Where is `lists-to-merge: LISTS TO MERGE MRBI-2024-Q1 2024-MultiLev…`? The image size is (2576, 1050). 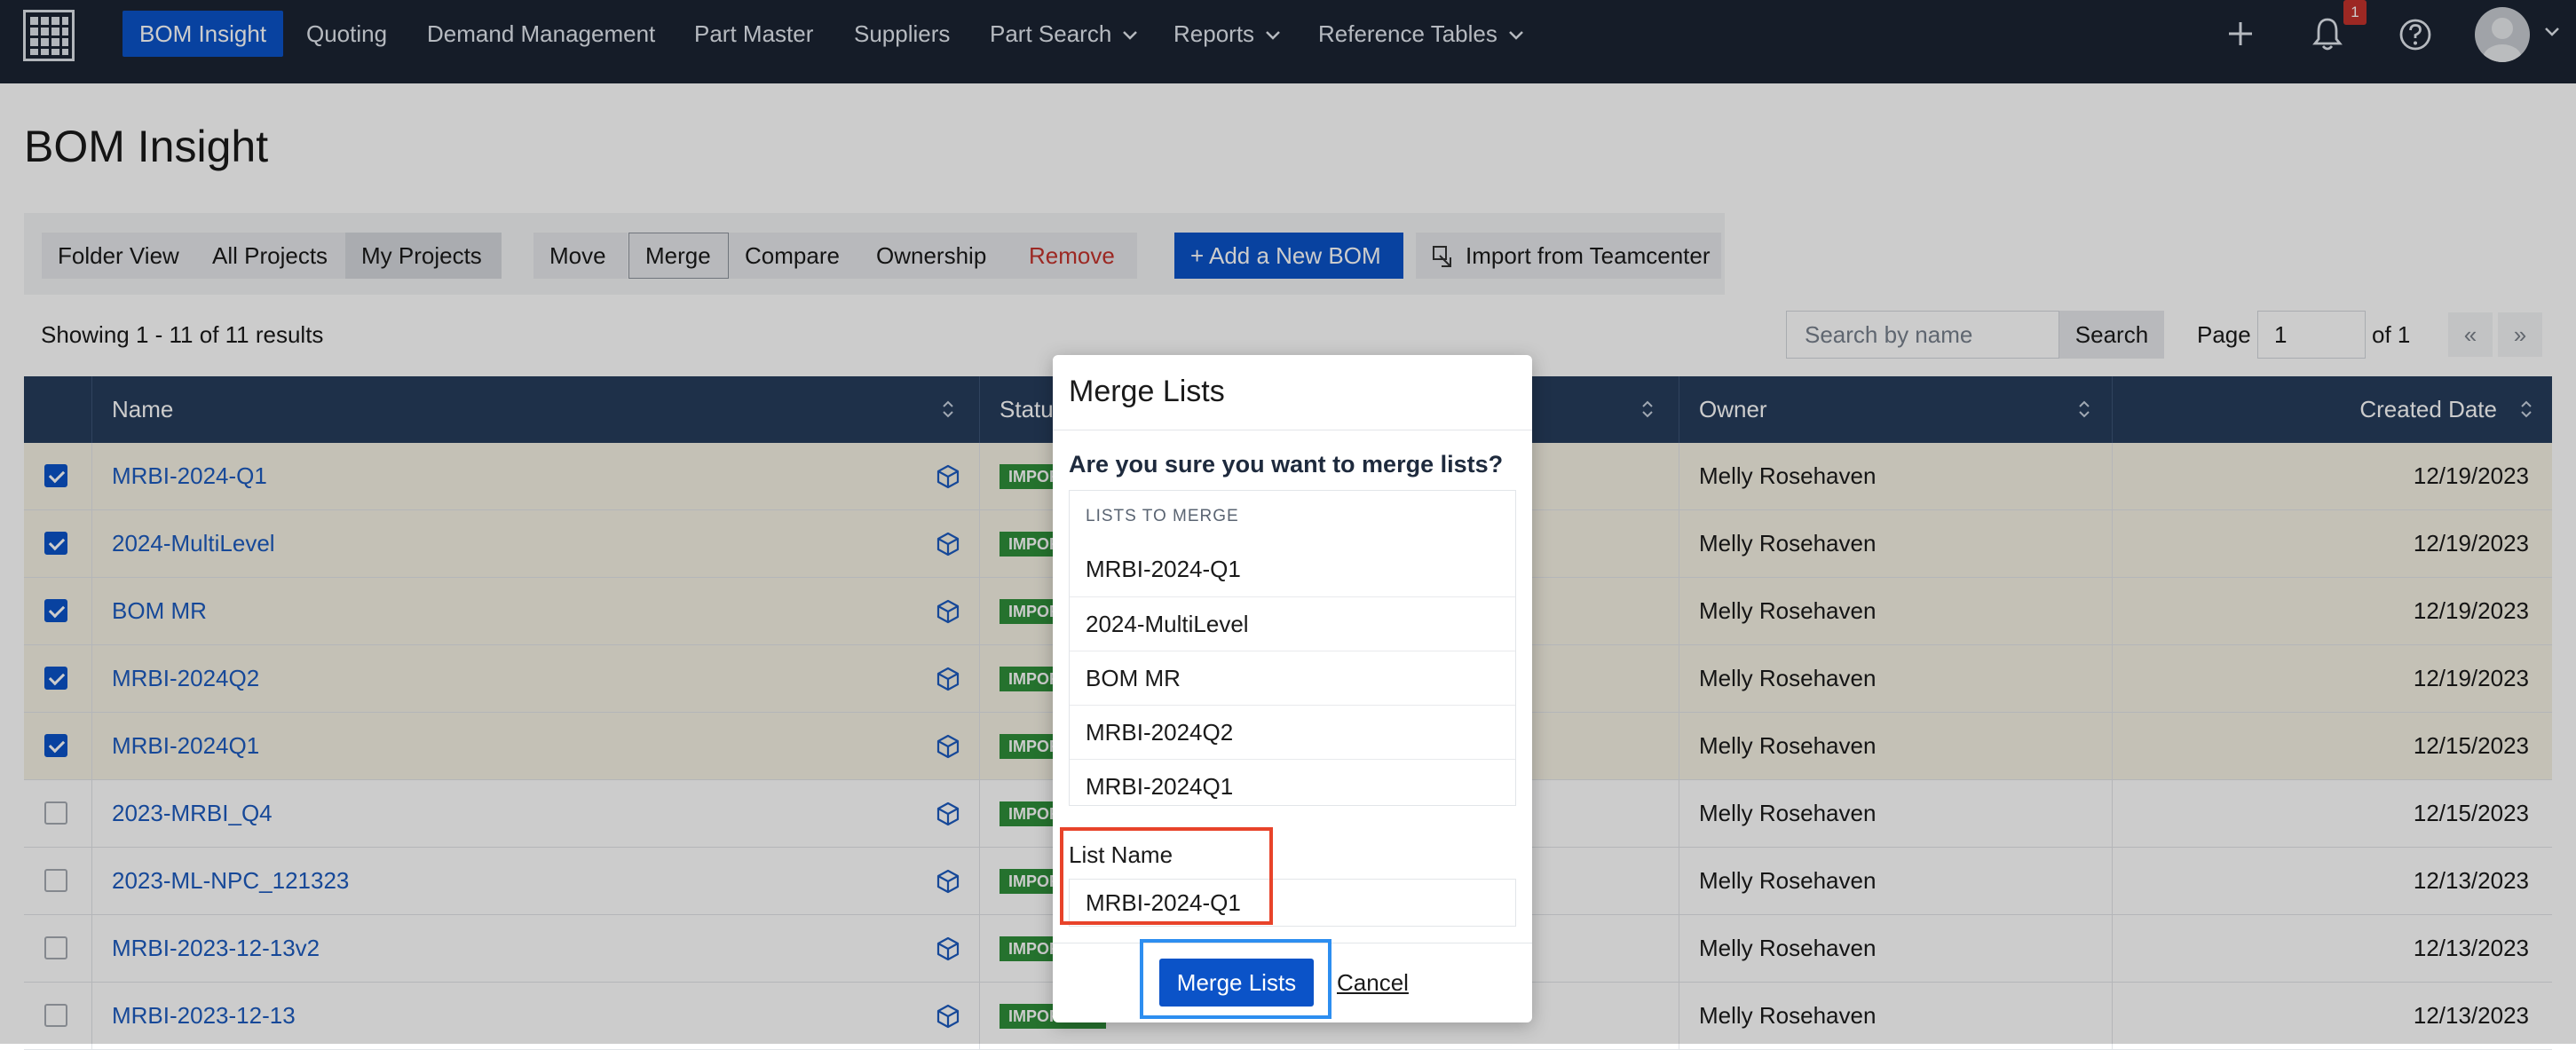
lists-to-merge: LISTS TO MERGE MRBI-2024-Q1 2024-MultiLev… is located at coordinates (1292, 648).